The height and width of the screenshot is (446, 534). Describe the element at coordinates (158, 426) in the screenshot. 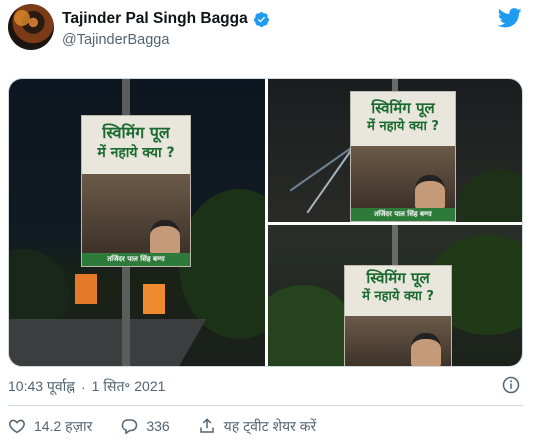

I see `reply-count: 336` at that location.